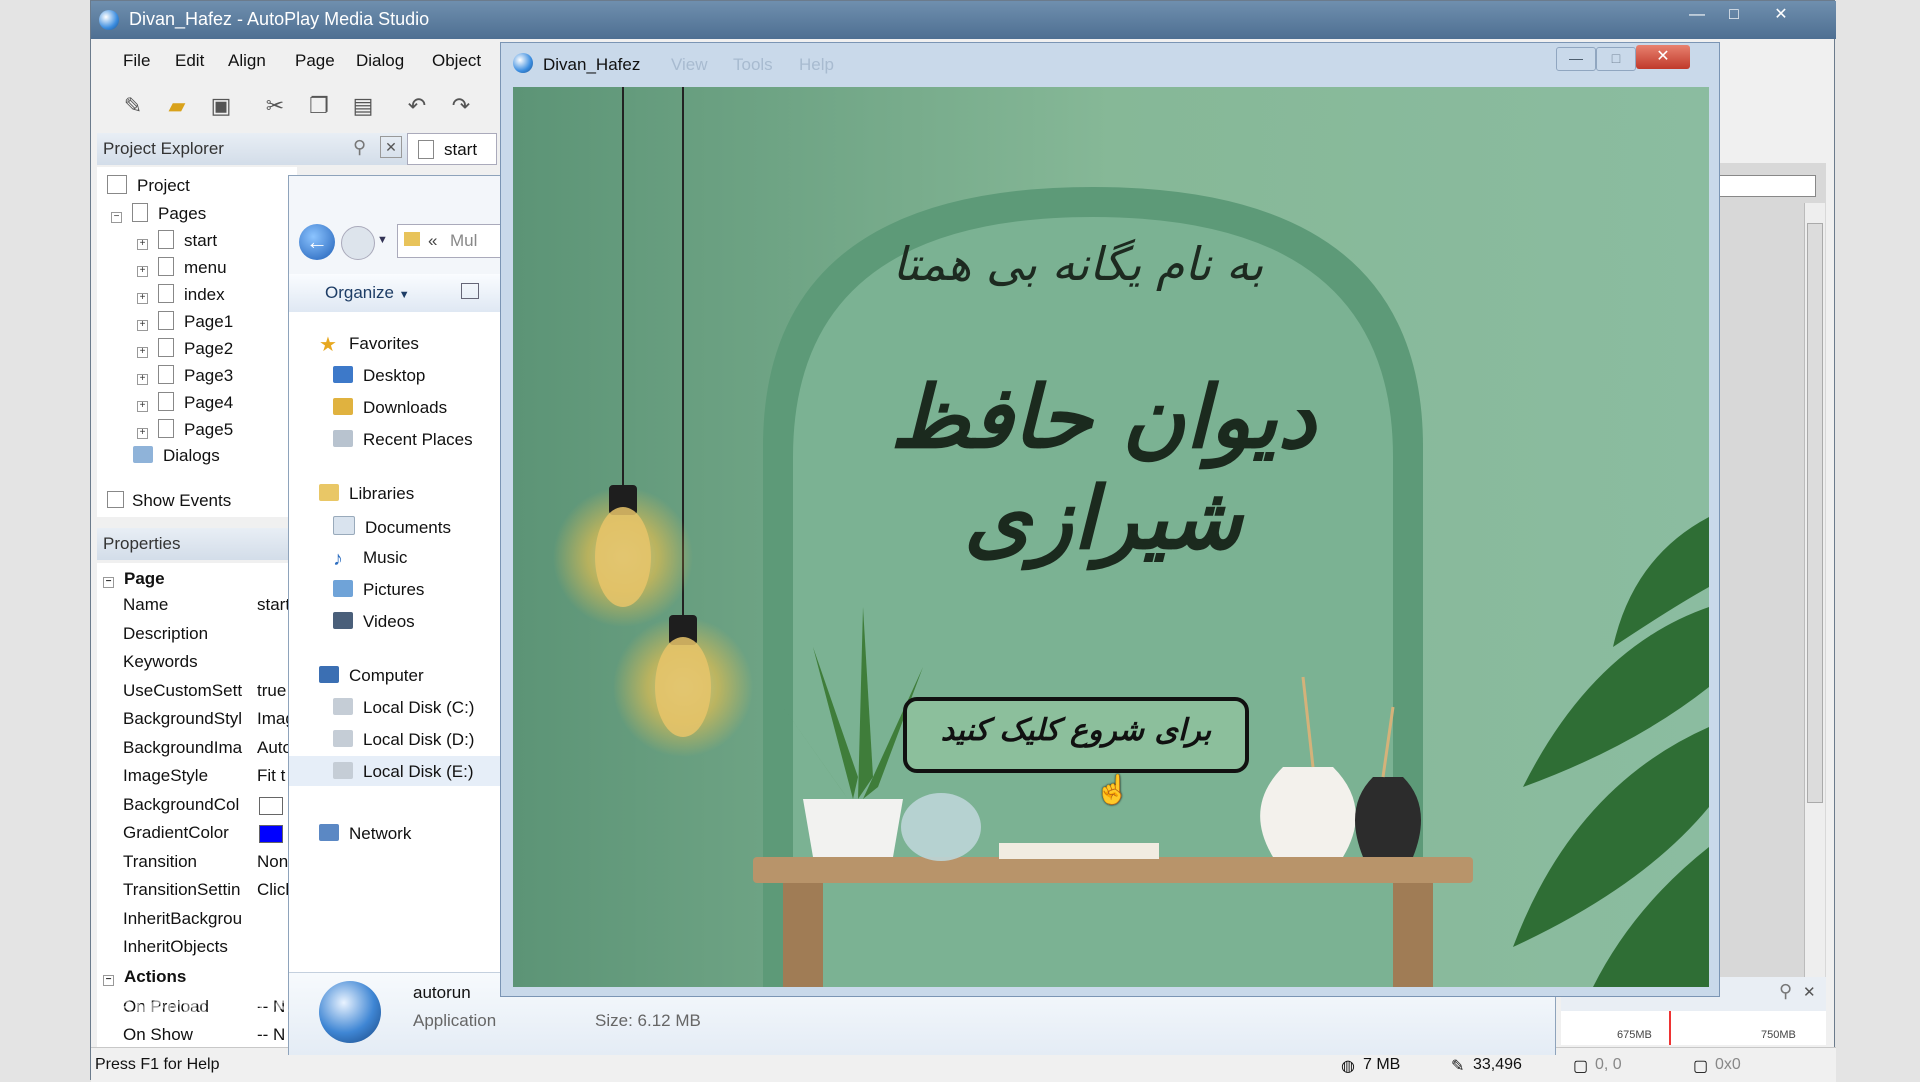 Image resolution: width=1920 pixels, height=1082 pixels. What do you see at coordinates (365, 834) in the screenshot?
I see `nav-network: Network` at bounding box center [365, 834].